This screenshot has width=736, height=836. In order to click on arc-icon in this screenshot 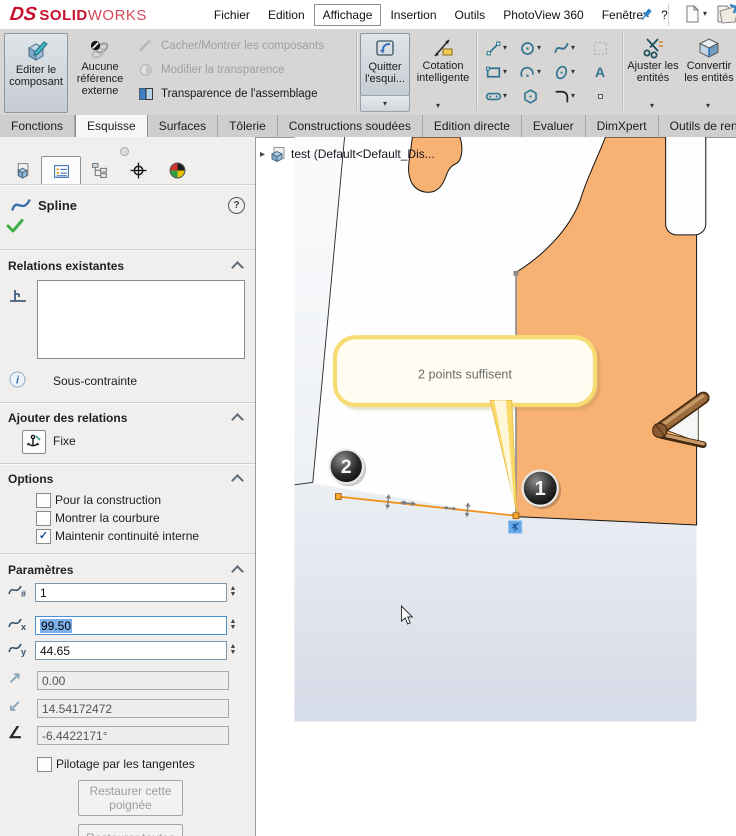, I will do `click(527, 71)`.